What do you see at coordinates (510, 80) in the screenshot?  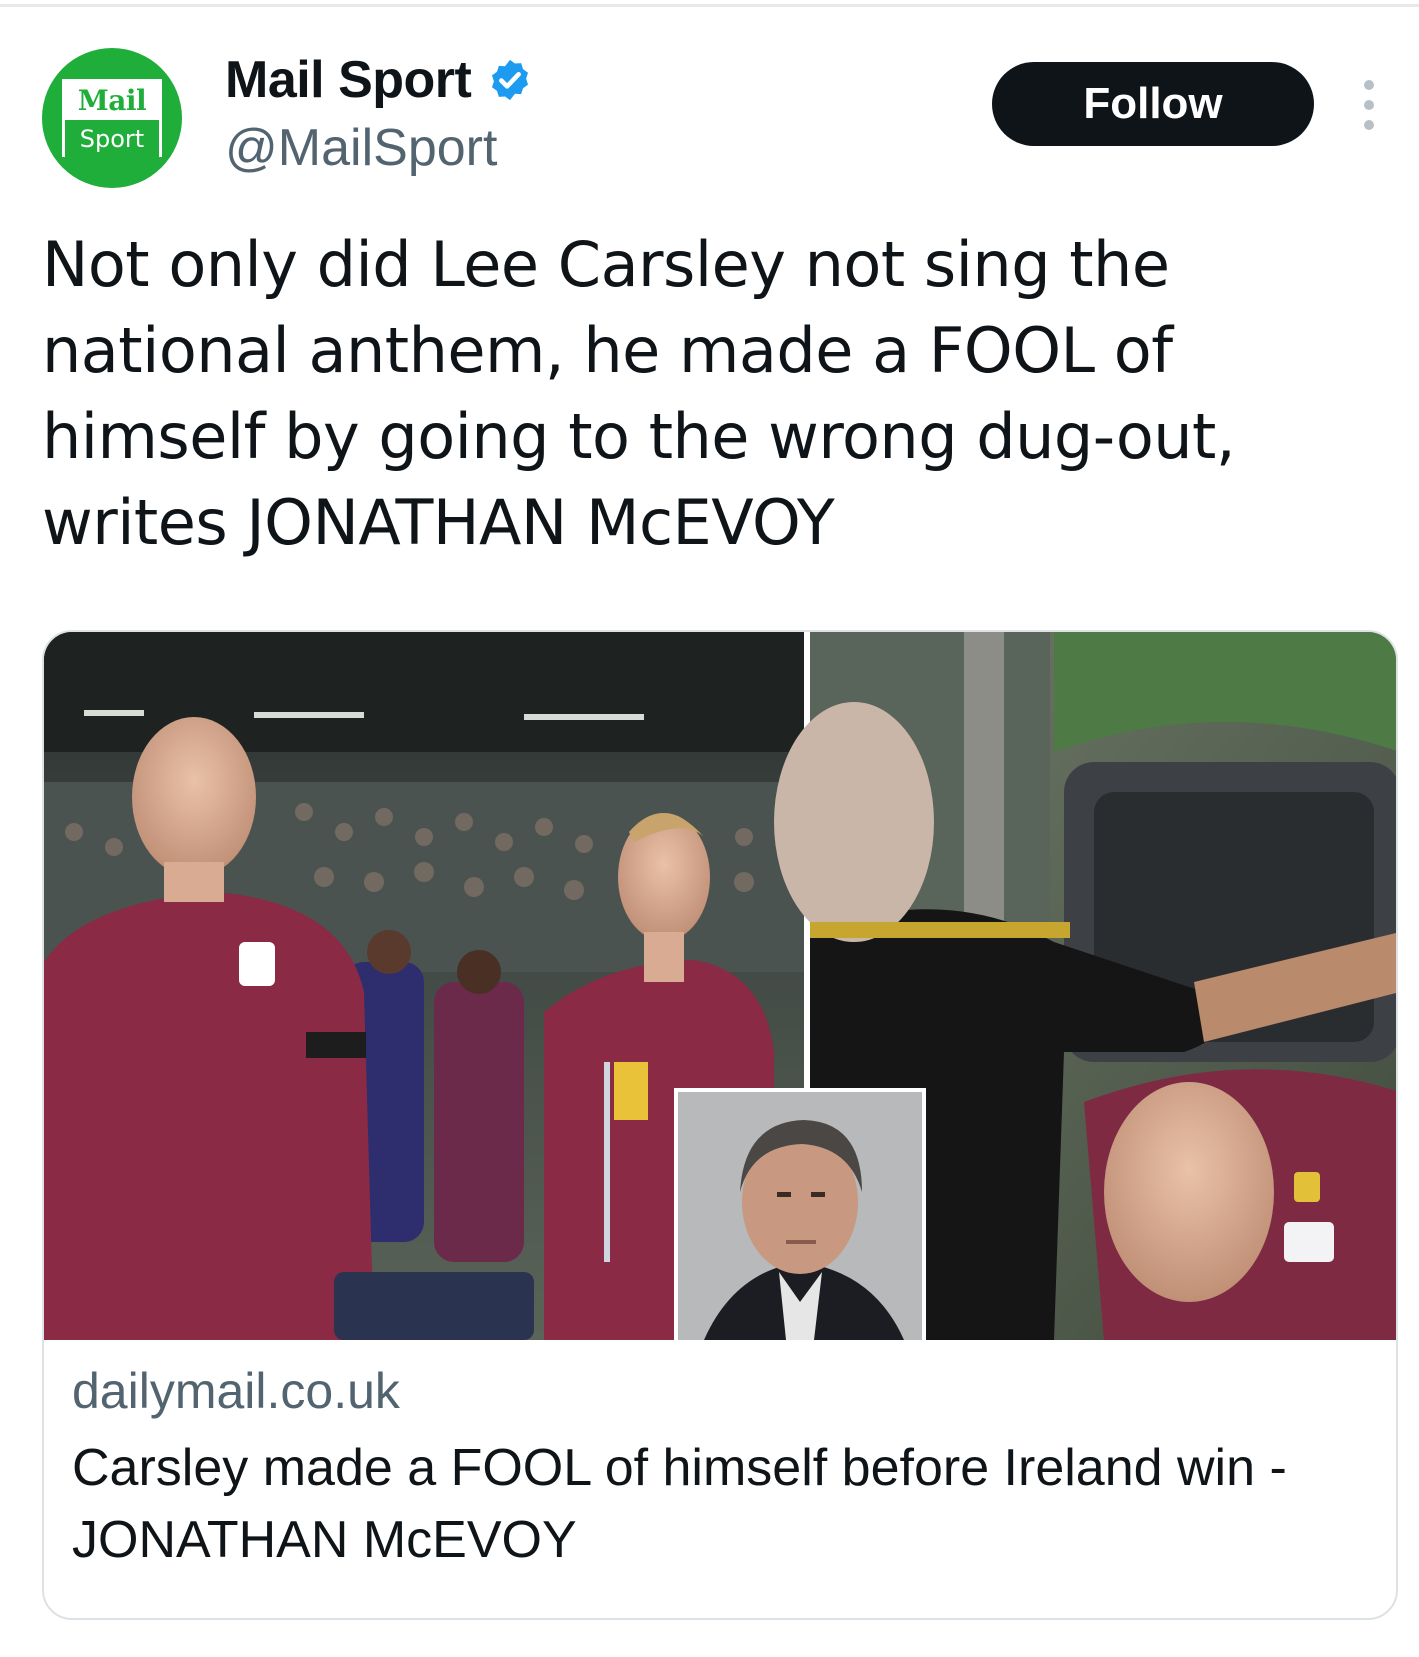 I see `verified-badge-icon` at bounding box center [510, 80].